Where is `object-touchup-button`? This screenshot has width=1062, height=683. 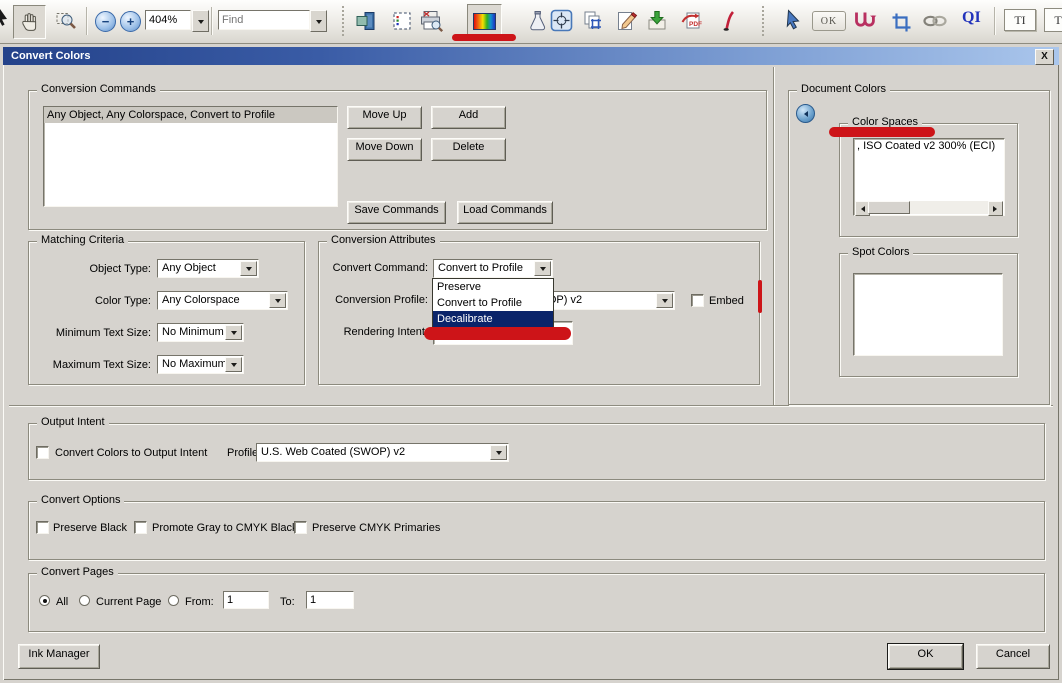
object-touchup-button is located at coordinates (561, 20).